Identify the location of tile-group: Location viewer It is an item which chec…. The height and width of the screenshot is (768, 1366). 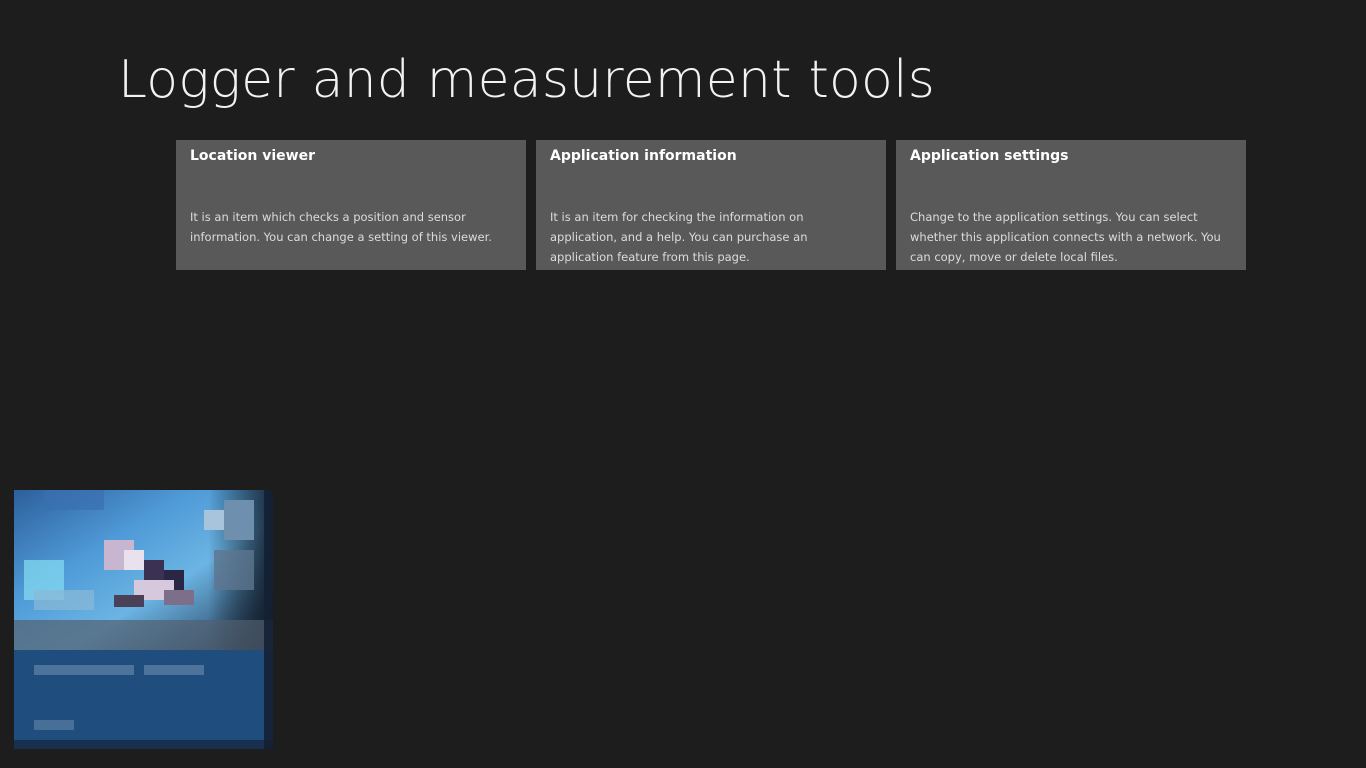
(711, 205).